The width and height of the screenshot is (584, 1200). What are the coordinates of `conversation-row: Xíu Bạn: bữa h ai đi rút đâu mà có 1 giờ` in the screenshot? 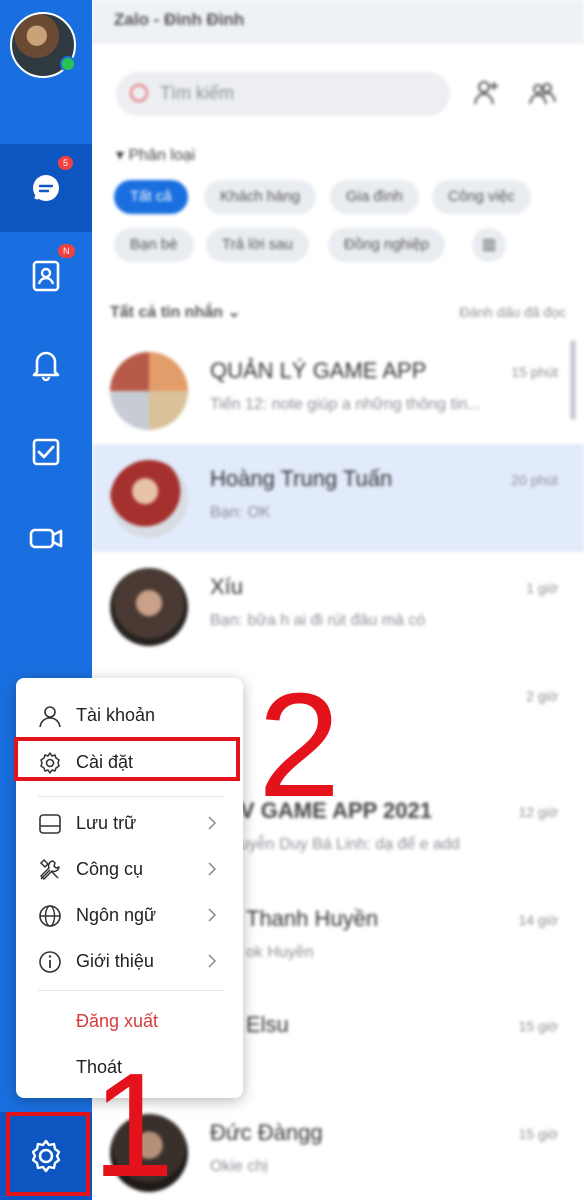 It's located at (338, 606).